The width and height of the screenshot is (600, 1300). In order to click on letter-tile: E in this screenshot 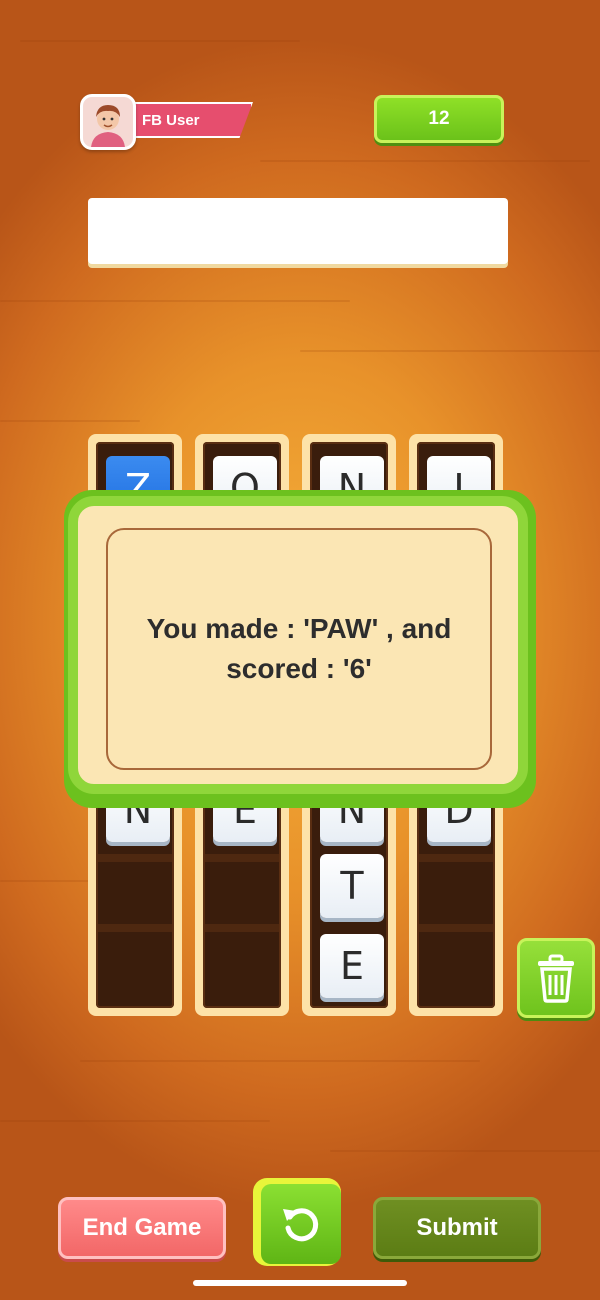, I will do `click(352, 966)`.